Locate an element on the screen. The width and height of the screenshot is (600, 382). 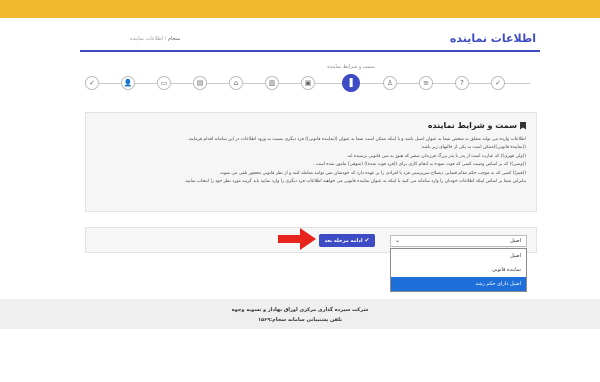
role-select-value: اصیل is located at coordinates (515, 241).